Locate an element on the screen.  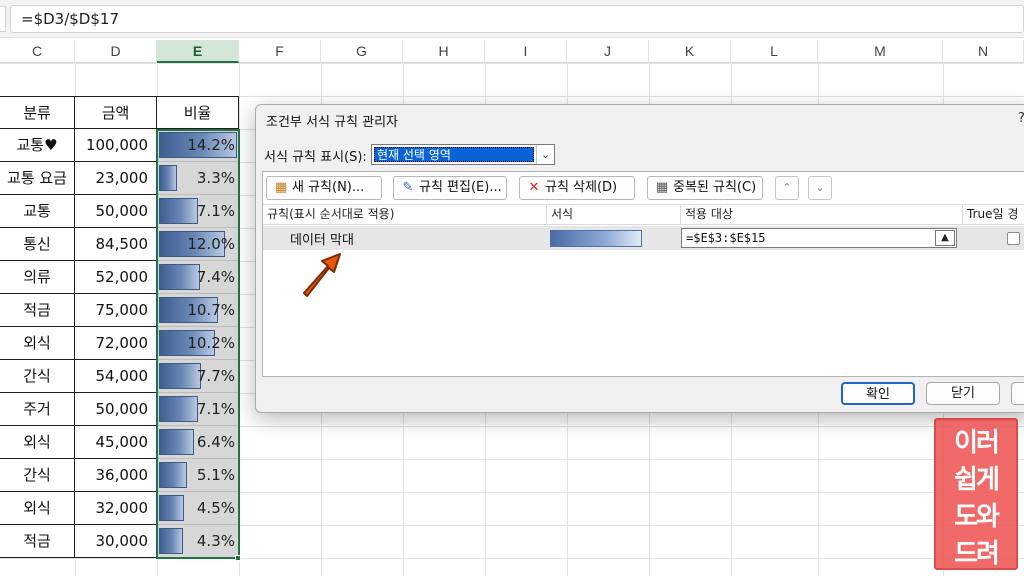
ratio-value: 5.1% is located at coordinates (215, 475).